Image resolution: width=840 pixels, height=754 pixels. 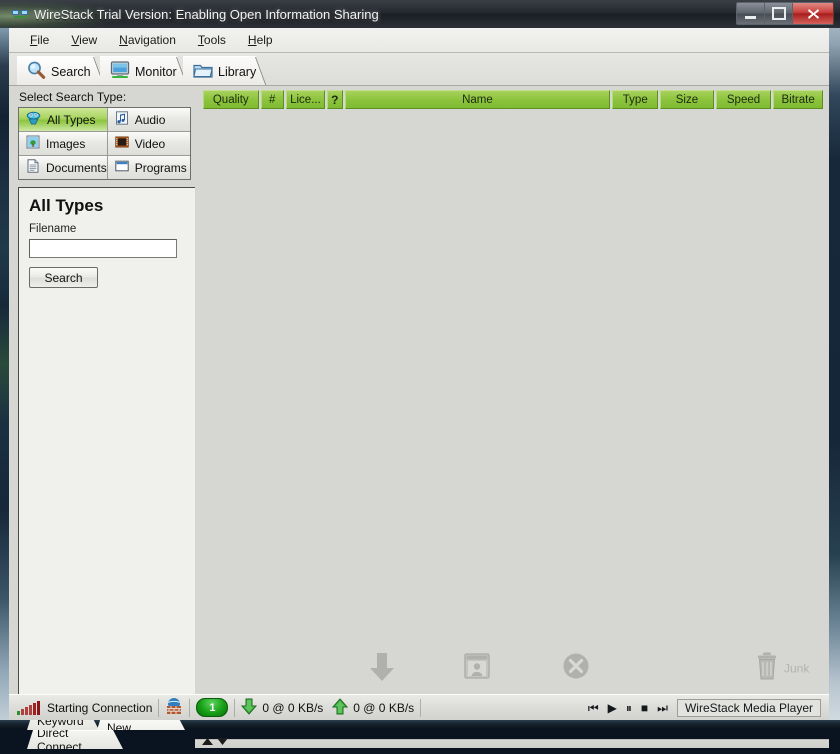 I want to click on tab-search: Search, so click(x=61, y=71).